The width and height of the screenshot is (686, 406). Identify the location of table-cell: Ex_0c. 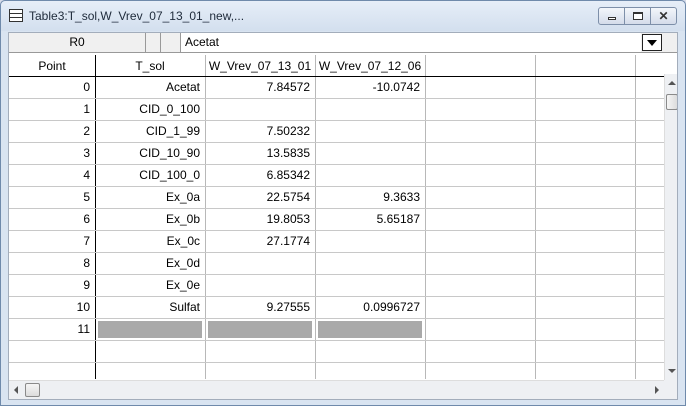
(150, 241).